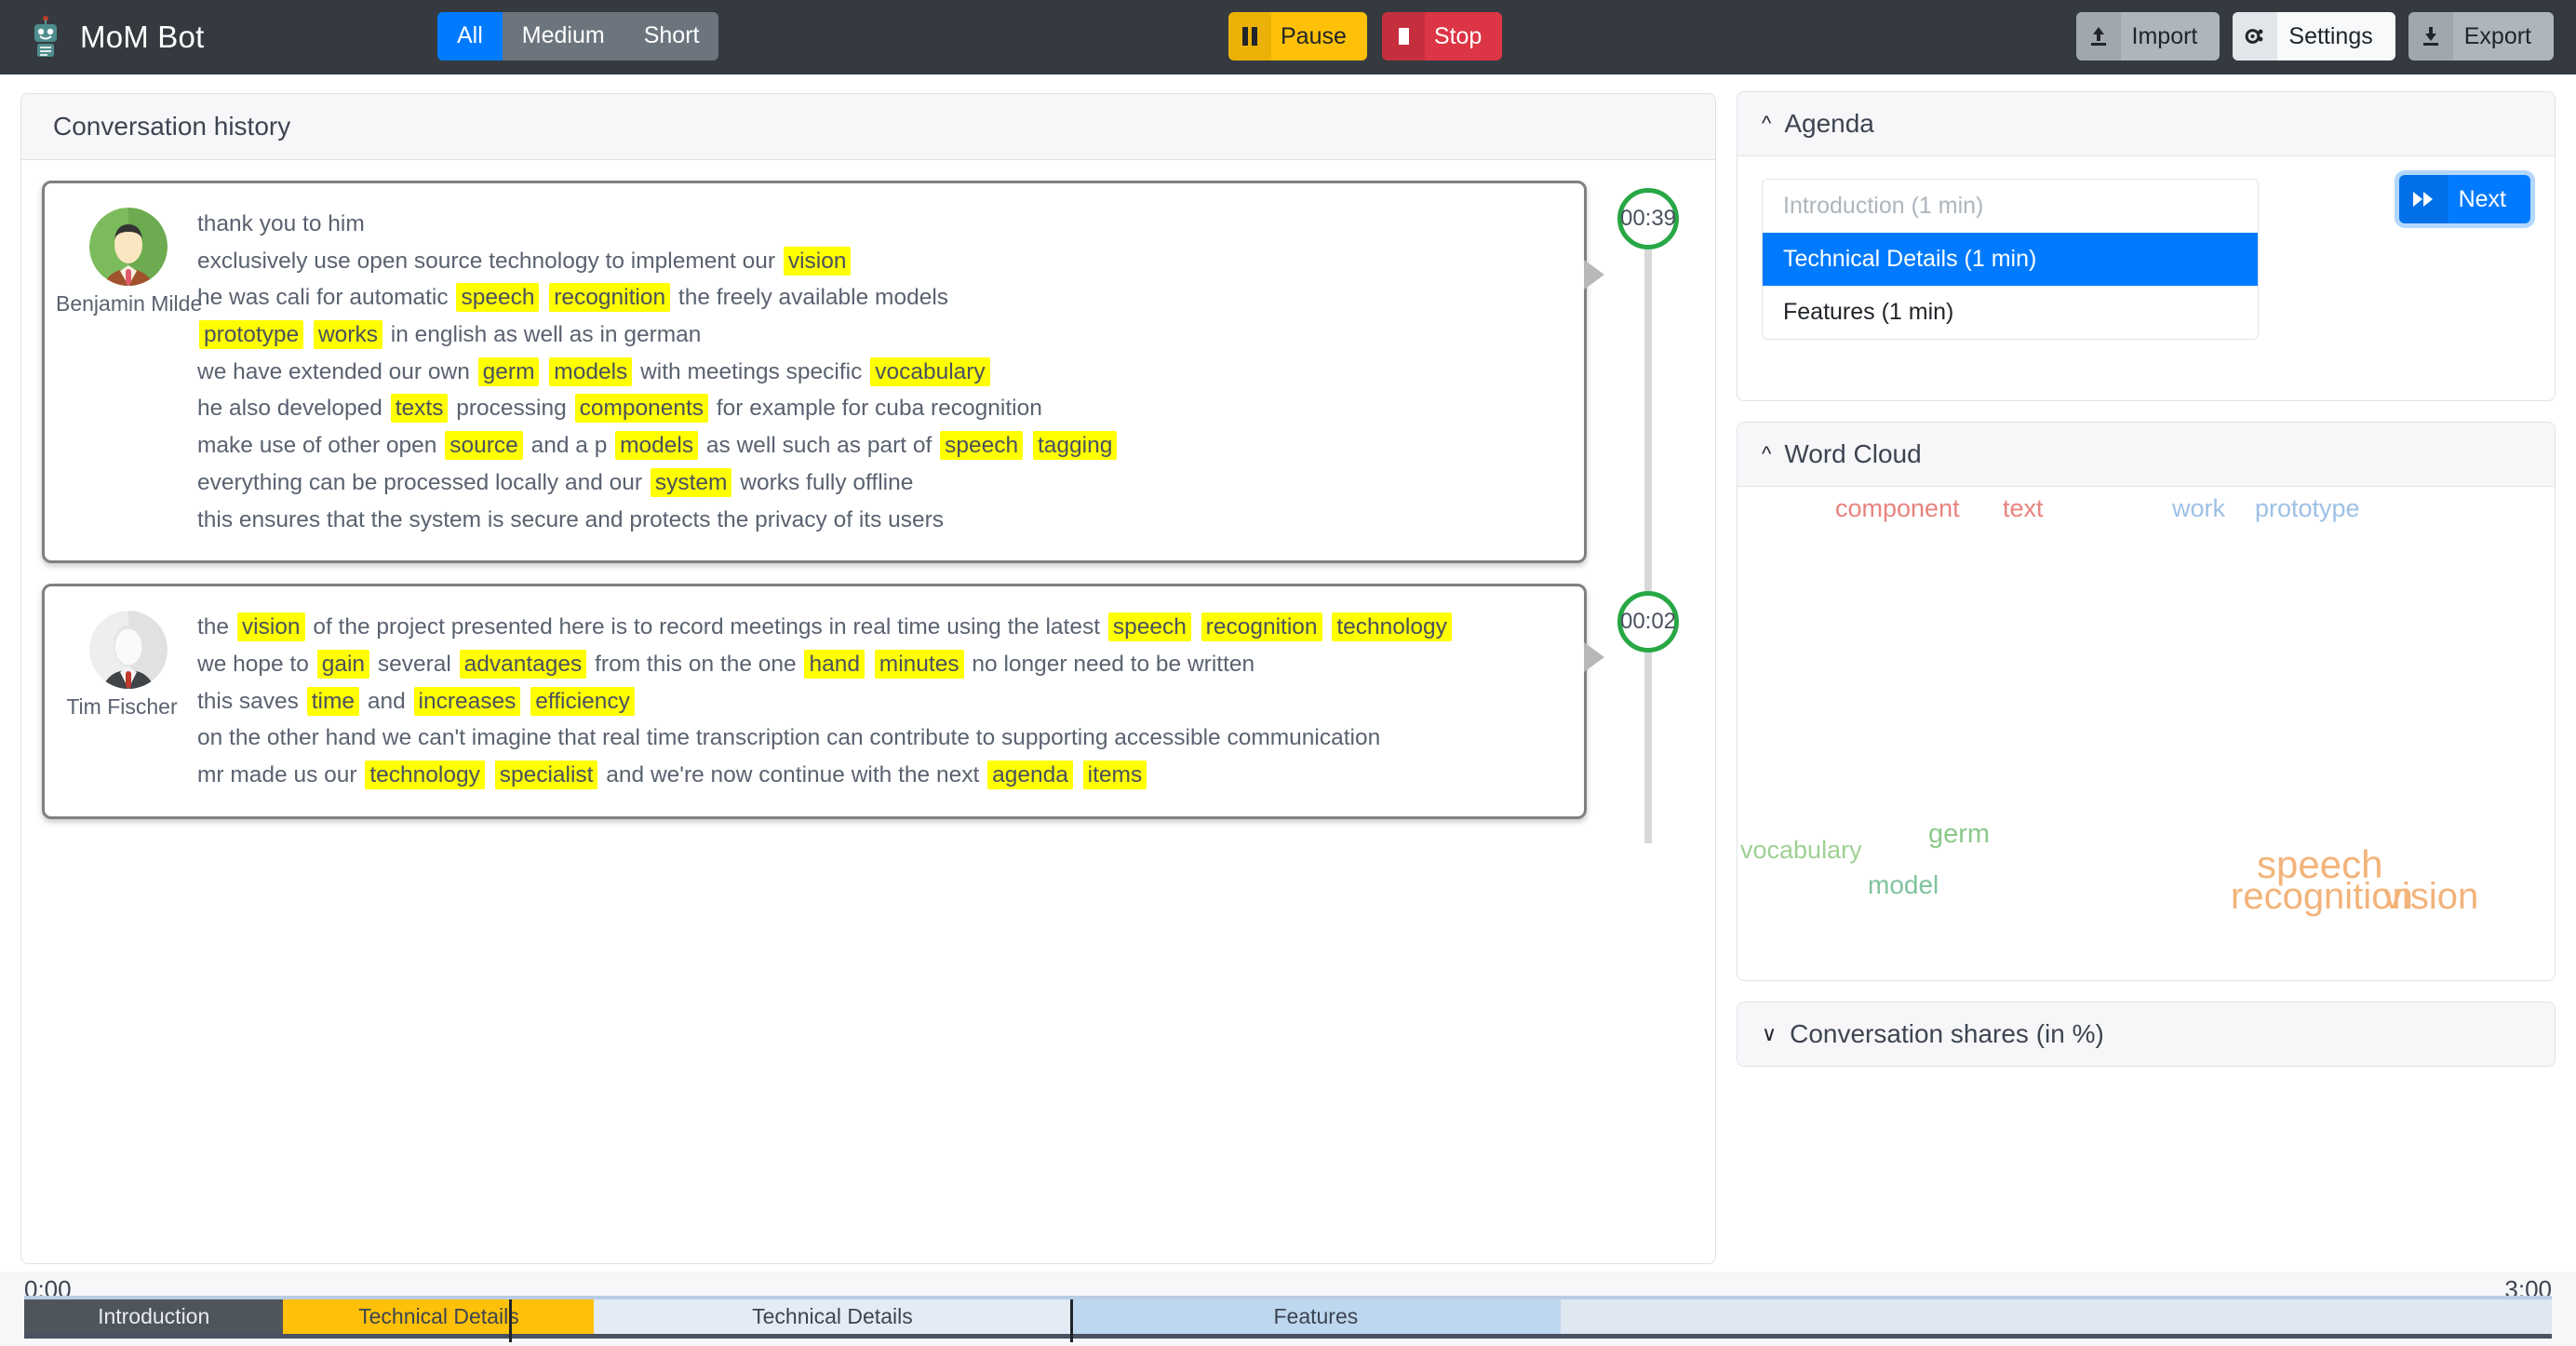  What do you see at coordinates (641, 409) in the screenshot?
I see `keyword-highlight: components` at bounding box center [641, 409].